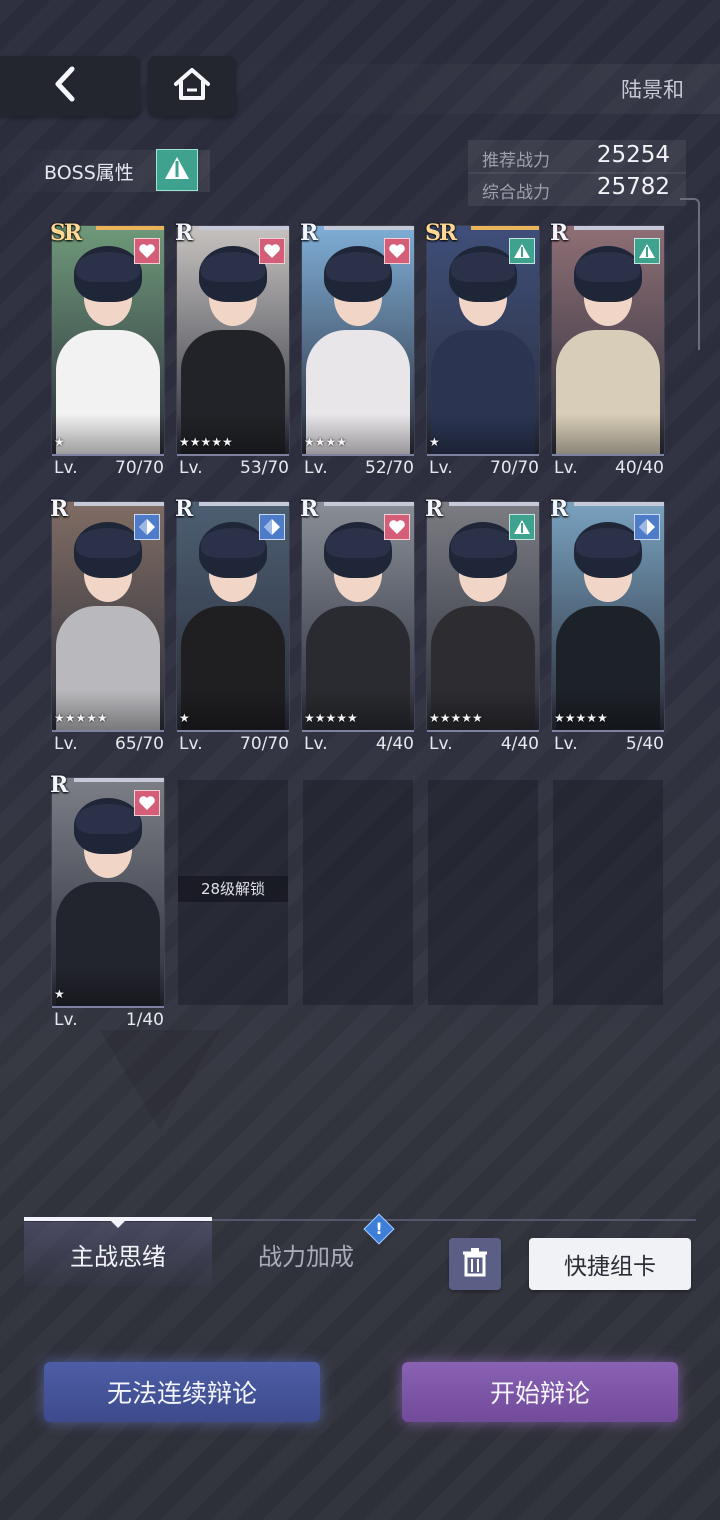 This screenshot has width=720, height=1520. I want to click on unlock-level-label: 28级解锁, so click(233, 889).